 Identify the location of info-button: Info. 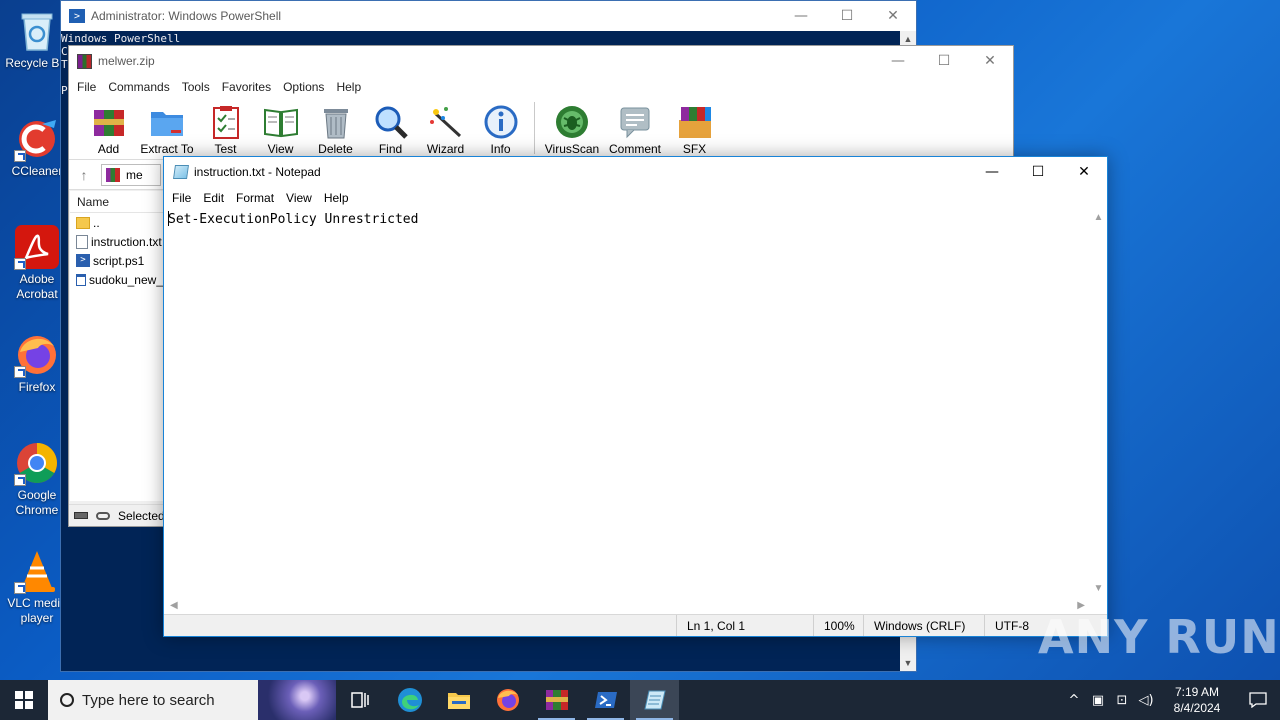
(500, 127).